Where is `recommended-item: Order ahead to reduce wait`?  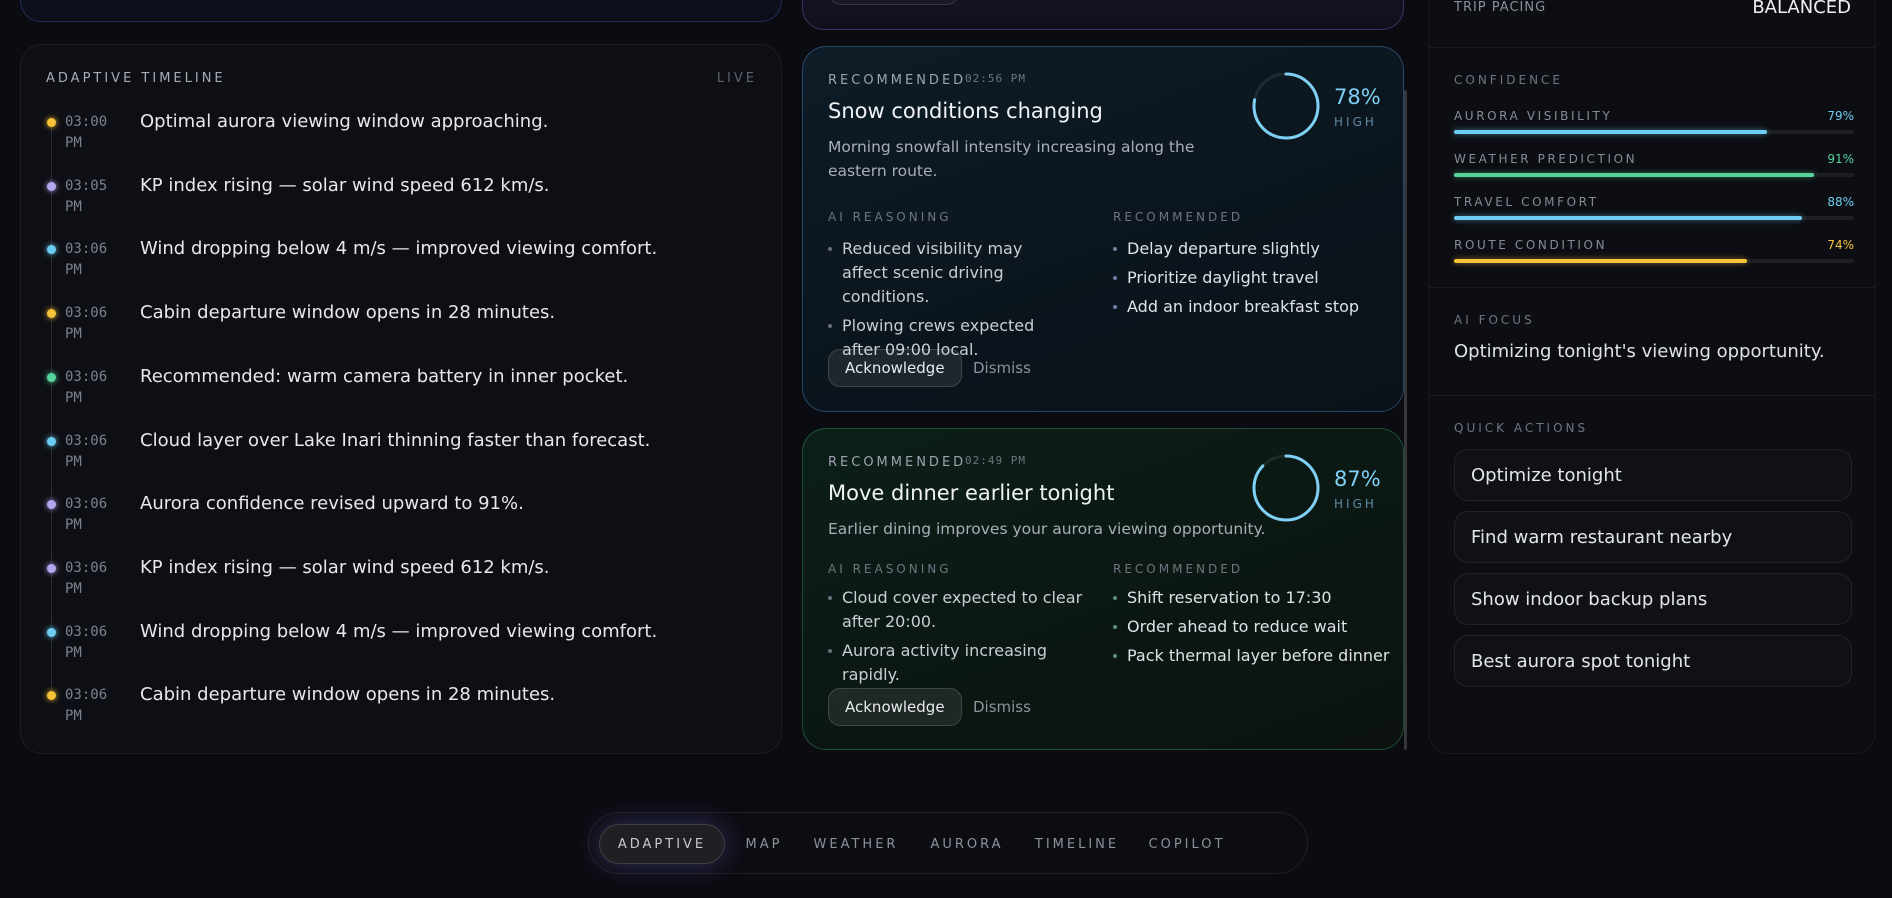
recommended-item: Order ahead to reduce wait is located at coordinates (1255, 627).